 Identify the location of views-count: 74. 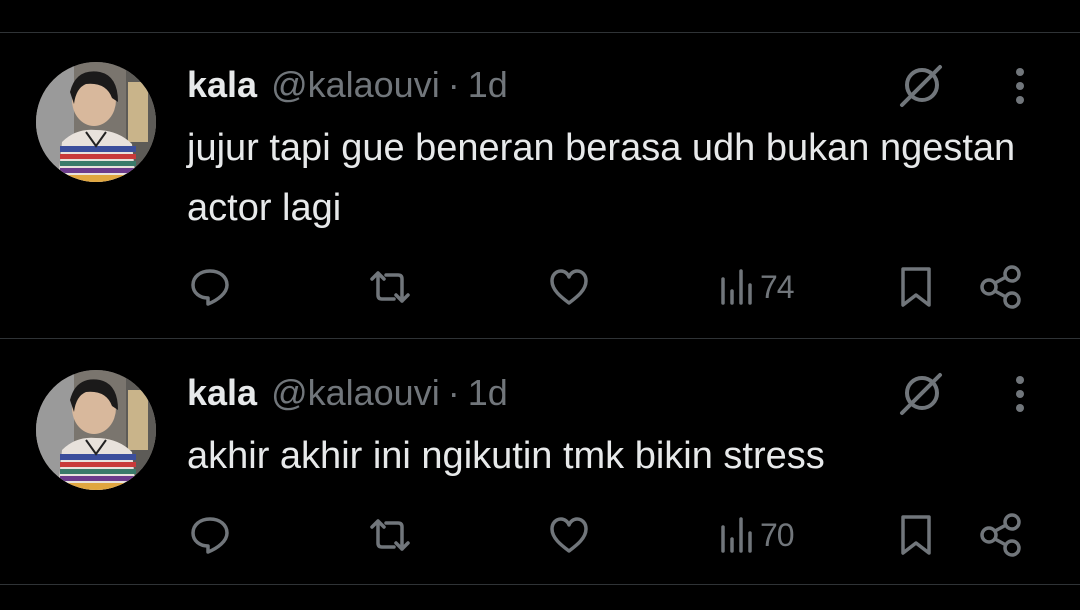
(777, 286).